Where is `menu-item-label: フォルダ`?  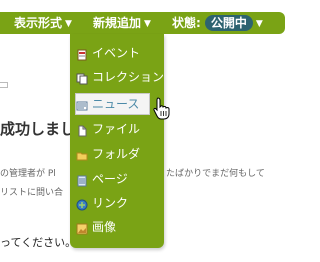
menu-item-label: フォルダ is located at coordinates (116, 154).